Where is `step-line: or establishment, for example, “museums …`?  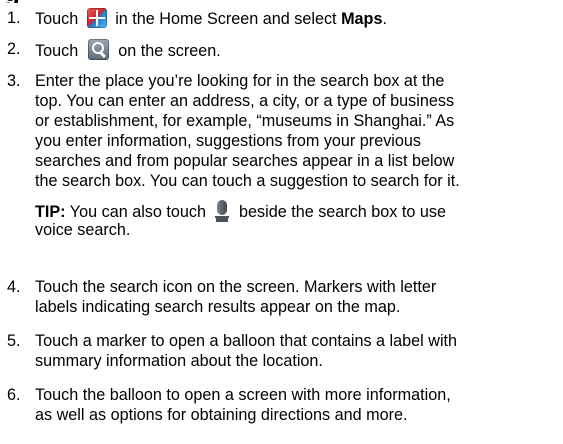 step-line: or establishment, for example, “museums … is located at coordinates (245, 121).